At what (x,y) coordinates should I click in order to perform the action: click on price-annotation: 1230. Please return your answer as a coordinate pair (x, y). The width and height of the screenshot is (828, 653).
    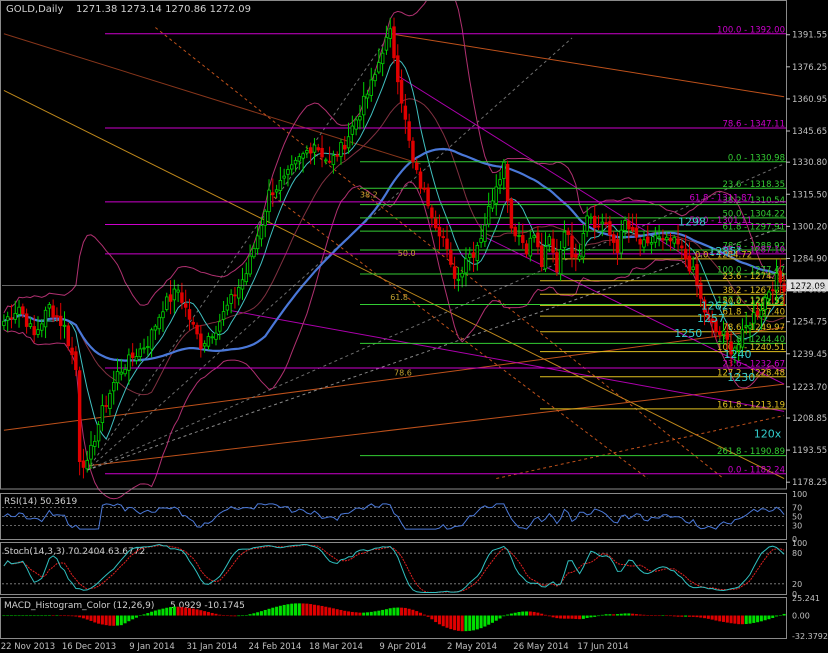
    Looking at the image, I should click on (741, 377).